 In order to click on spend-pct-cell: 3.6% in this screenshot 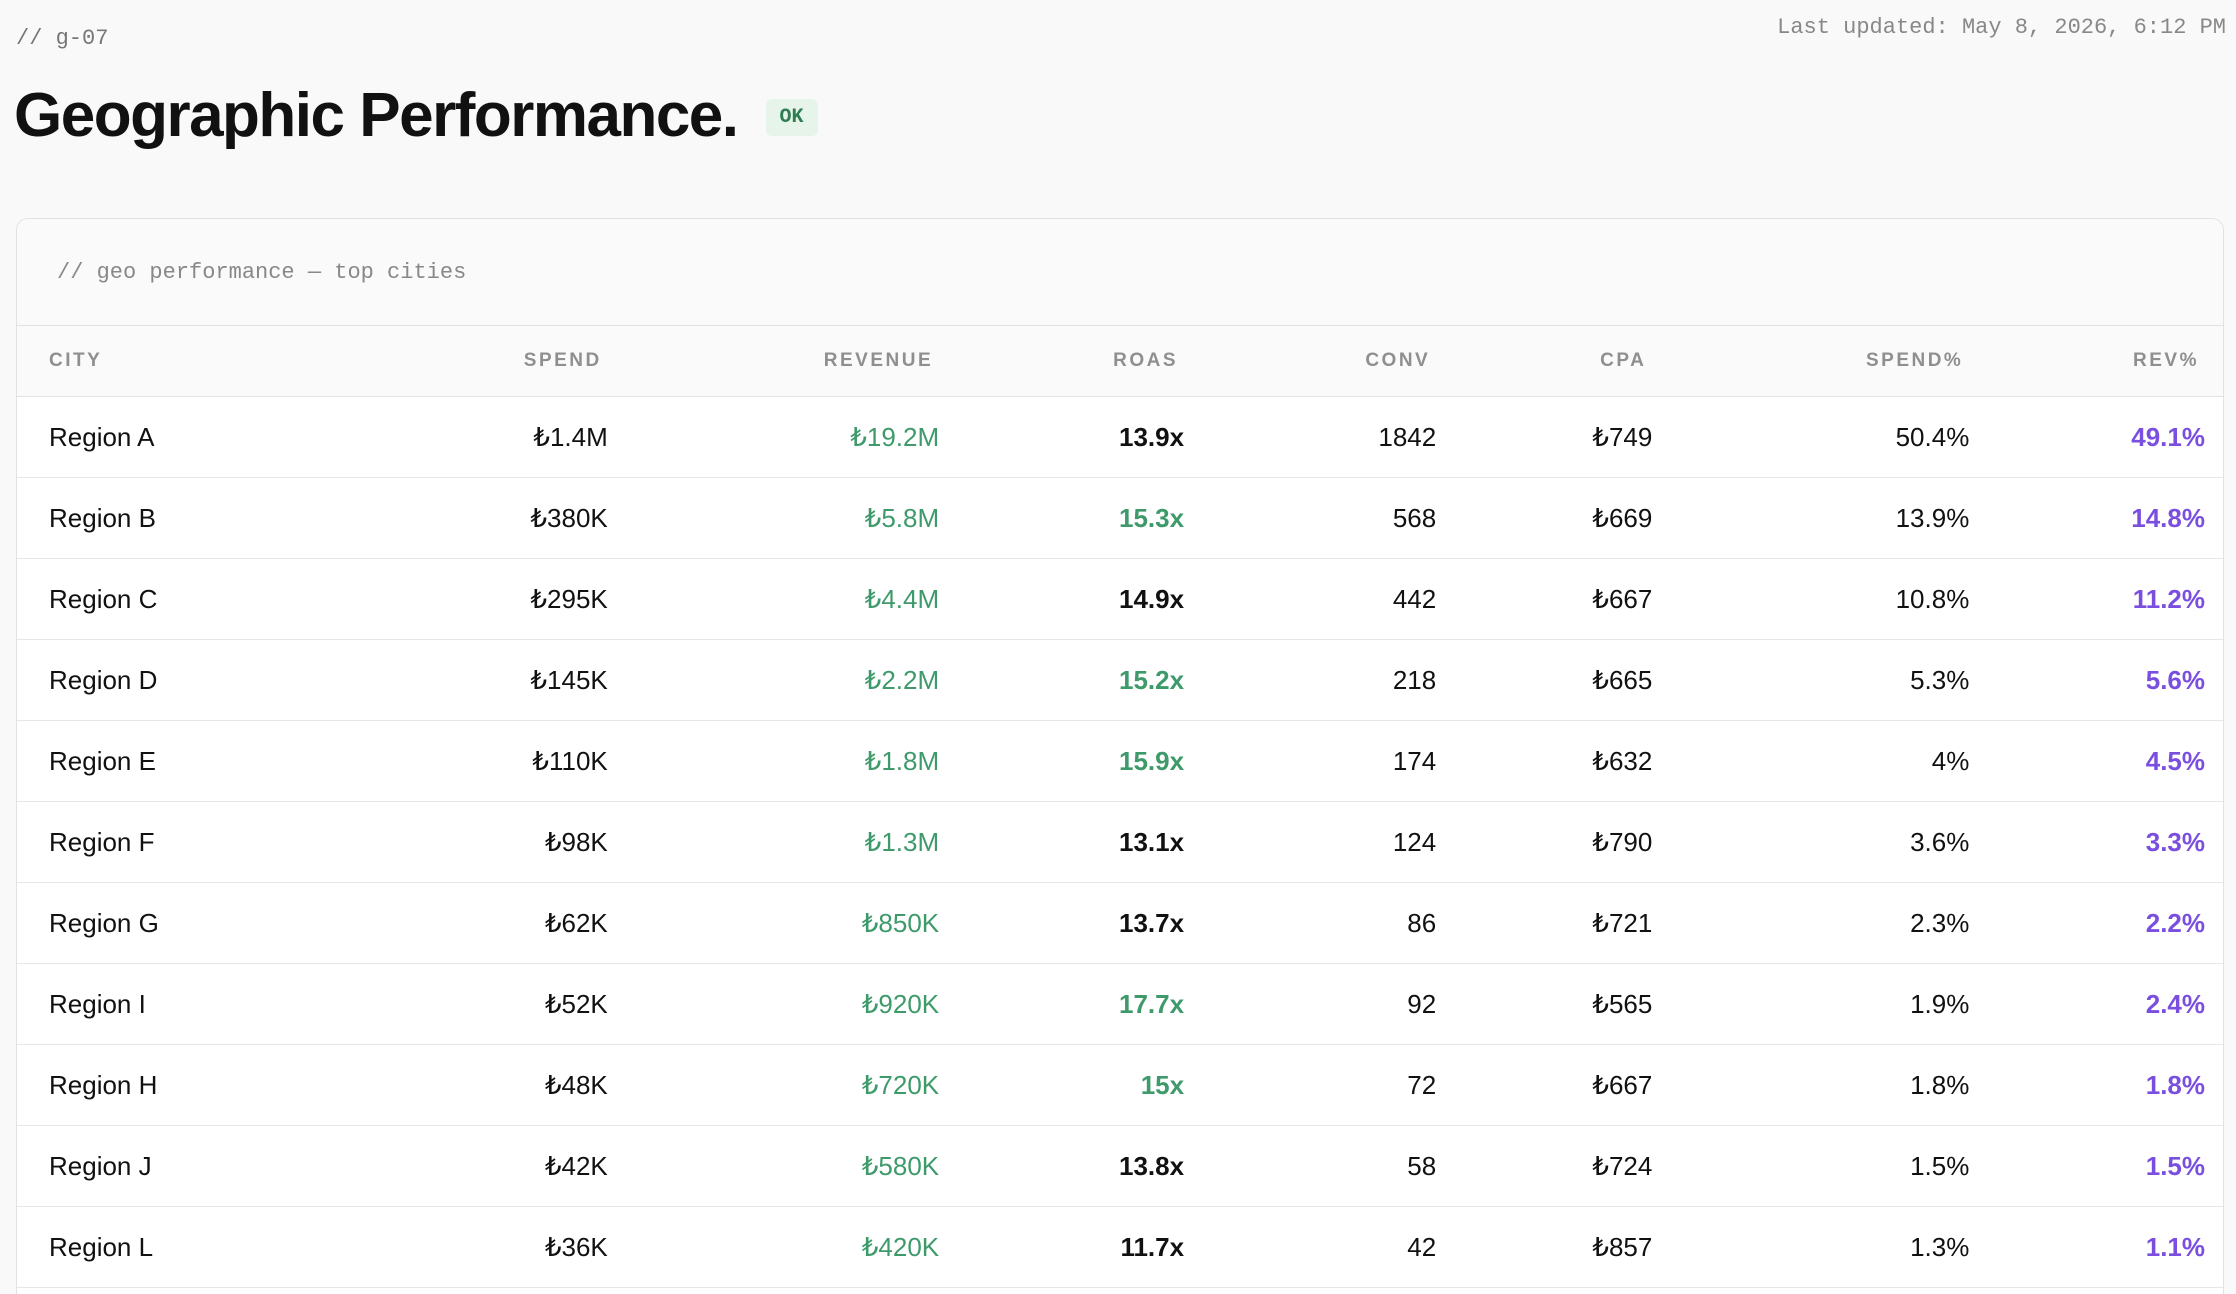, I will do `click(1811, 842)`.